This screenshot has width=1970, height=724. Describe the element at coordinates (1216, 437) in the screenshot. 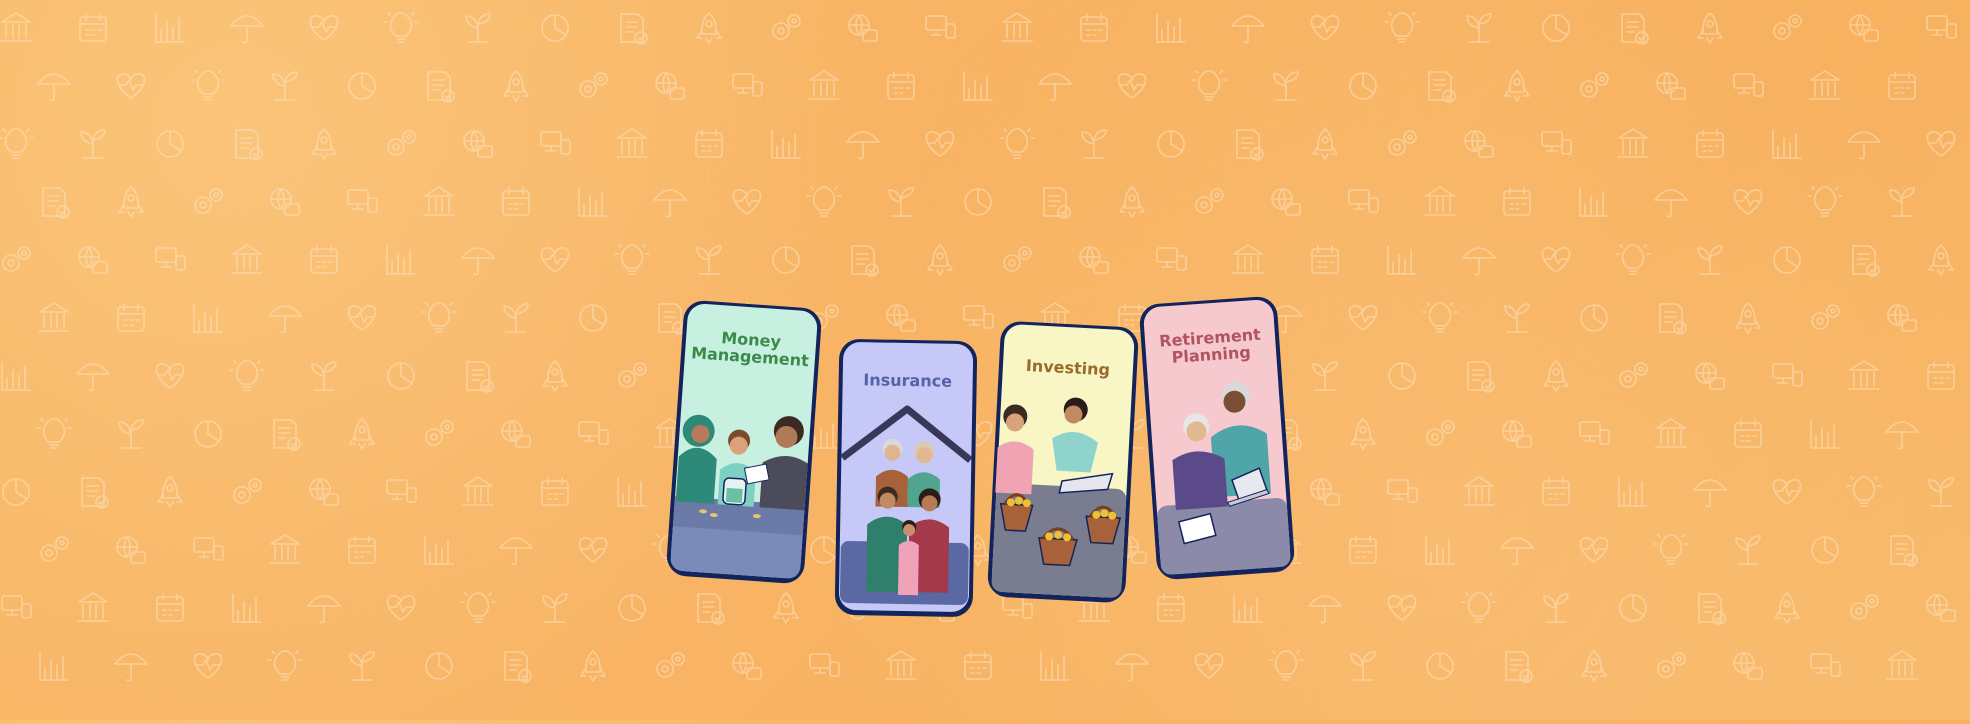

I see `retirement-planning-card: Retirement Planning` at that location.